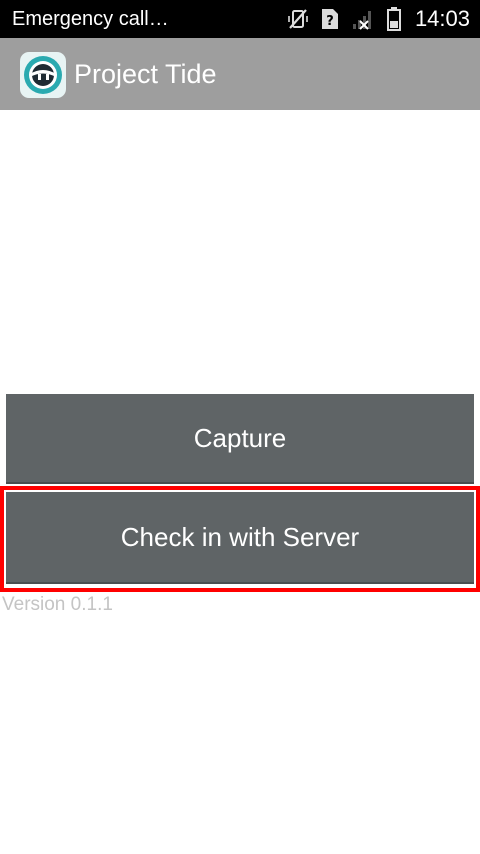  What do you see at coordinates (393, 19) in the screenshot?
I see `battery-icon` at bounding box center [393, 19].